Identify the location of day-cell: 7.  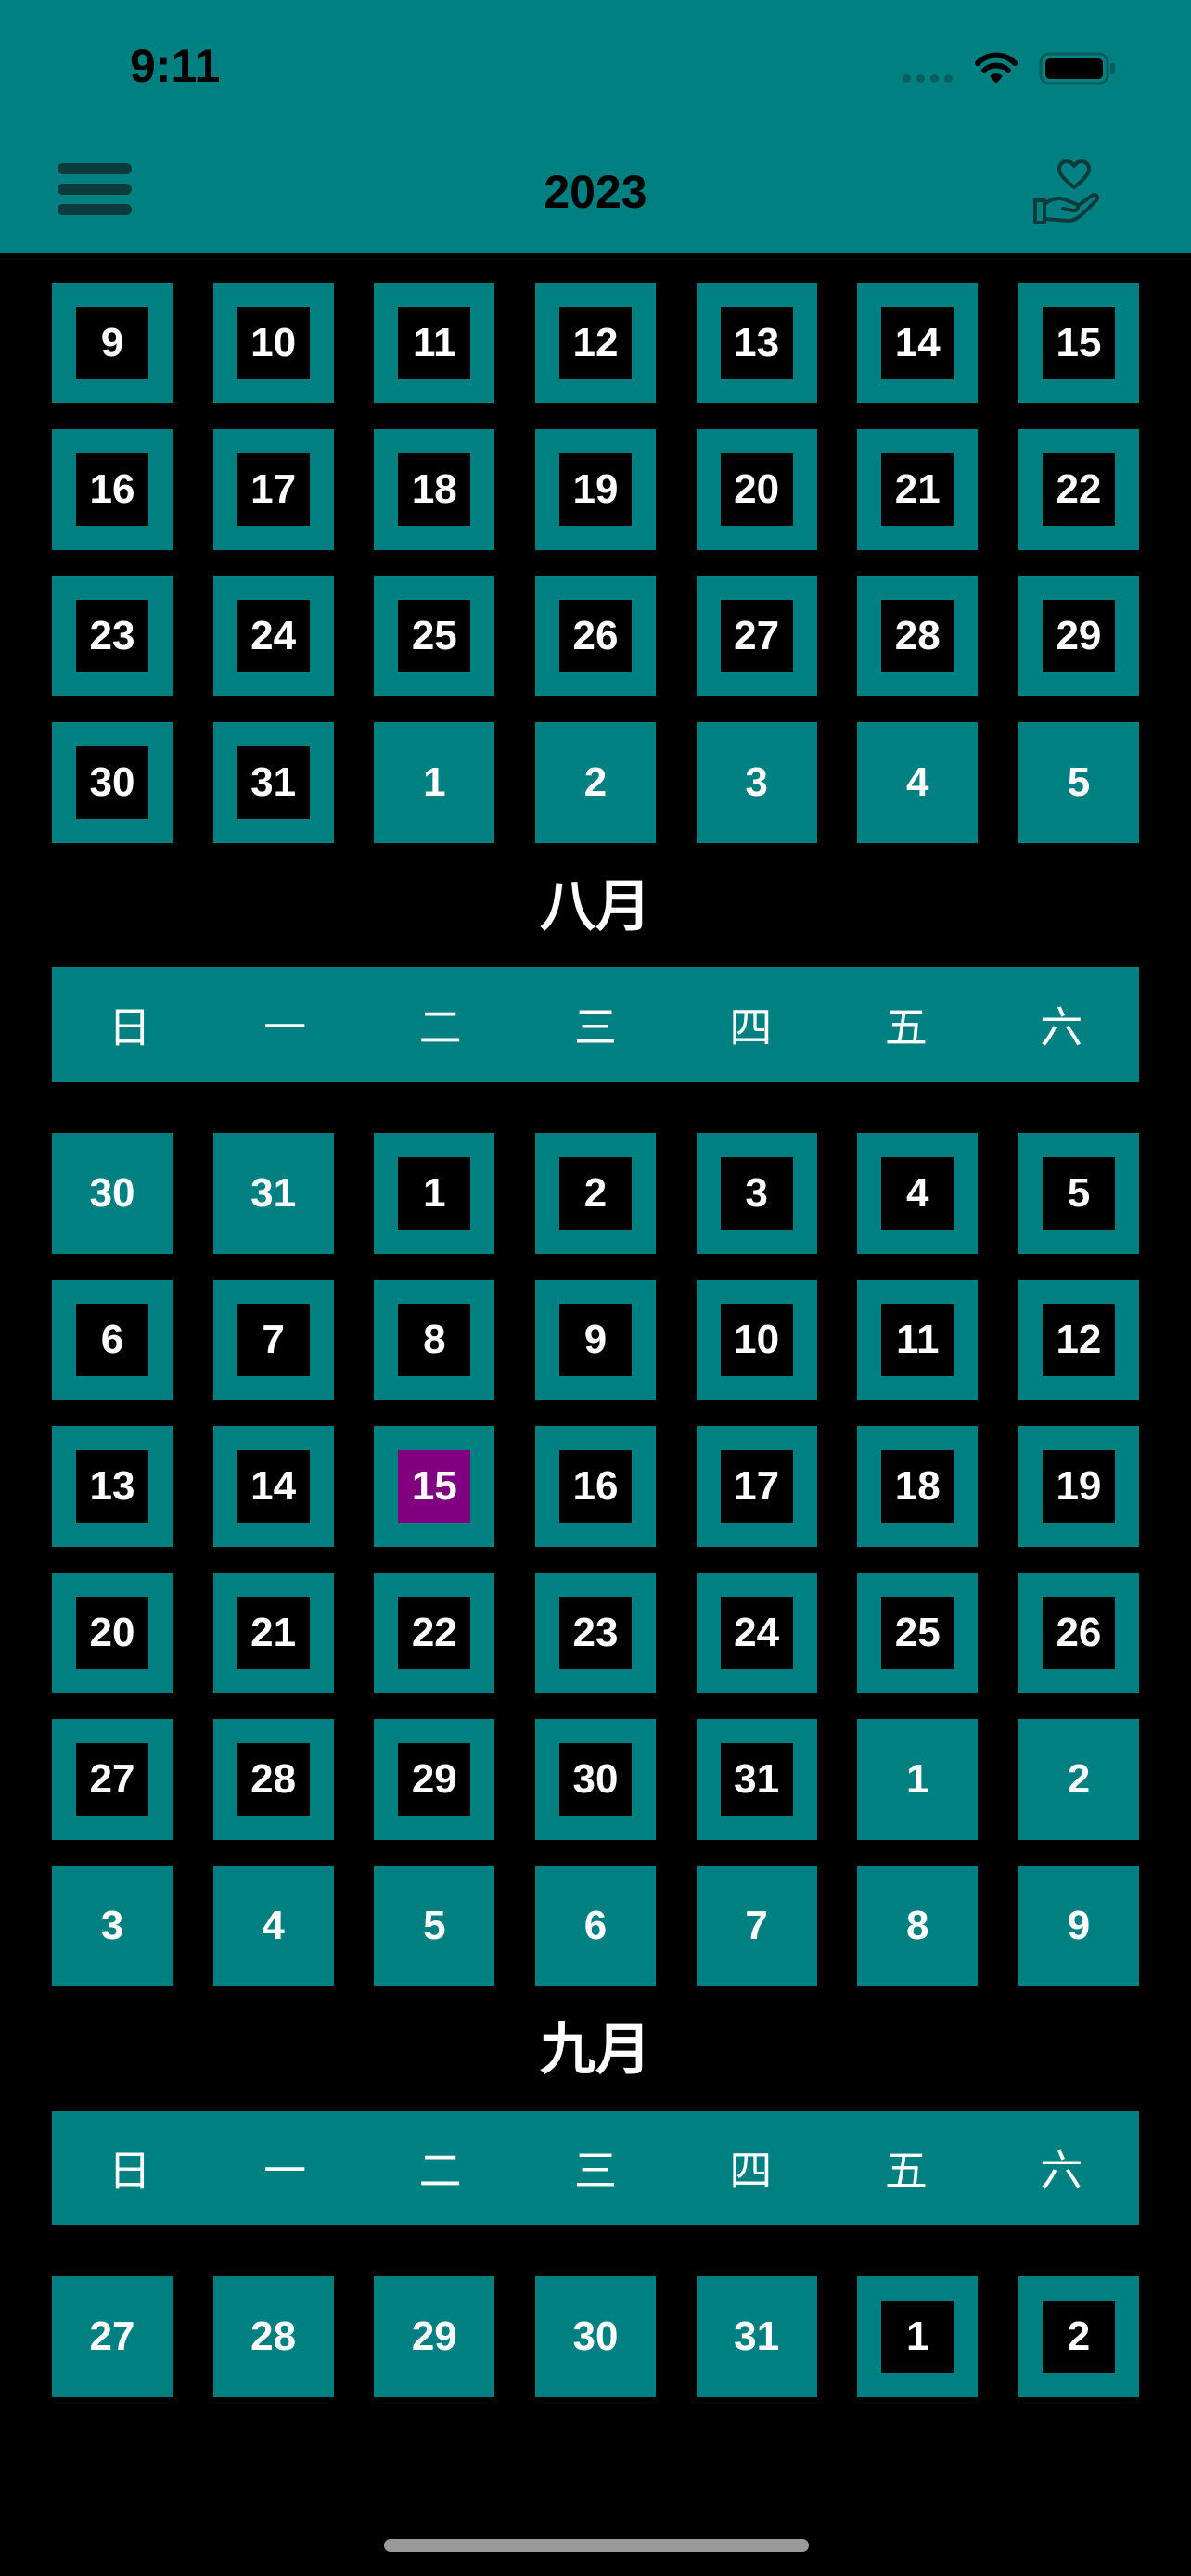
(273, 1340).